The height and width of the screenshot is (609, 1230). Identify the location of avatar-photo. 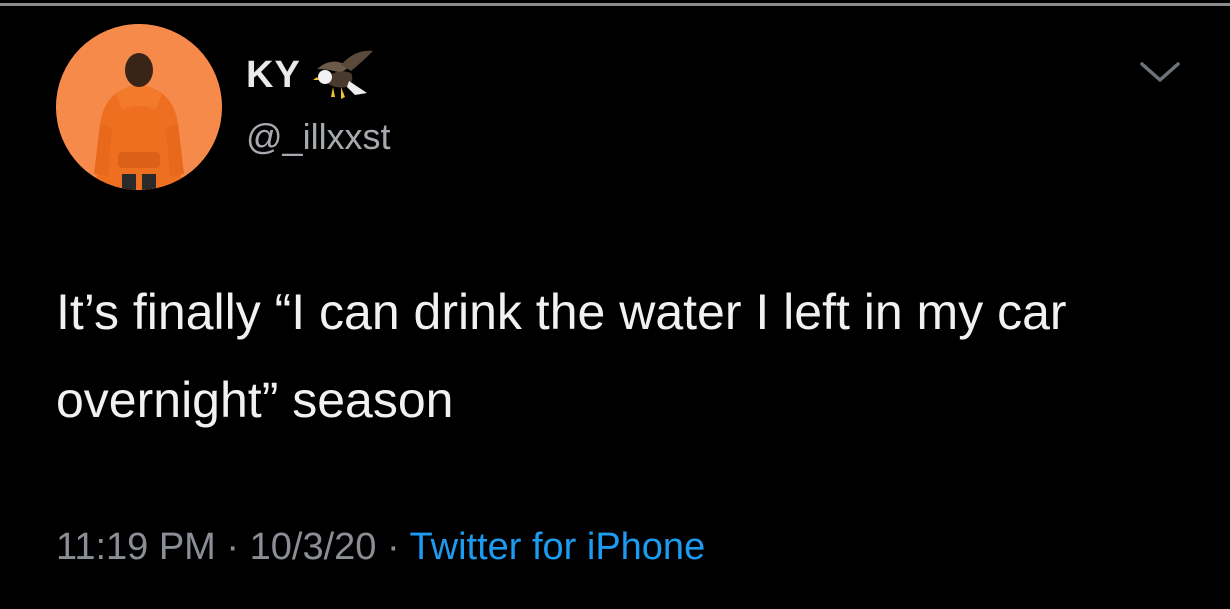
(139, 107).